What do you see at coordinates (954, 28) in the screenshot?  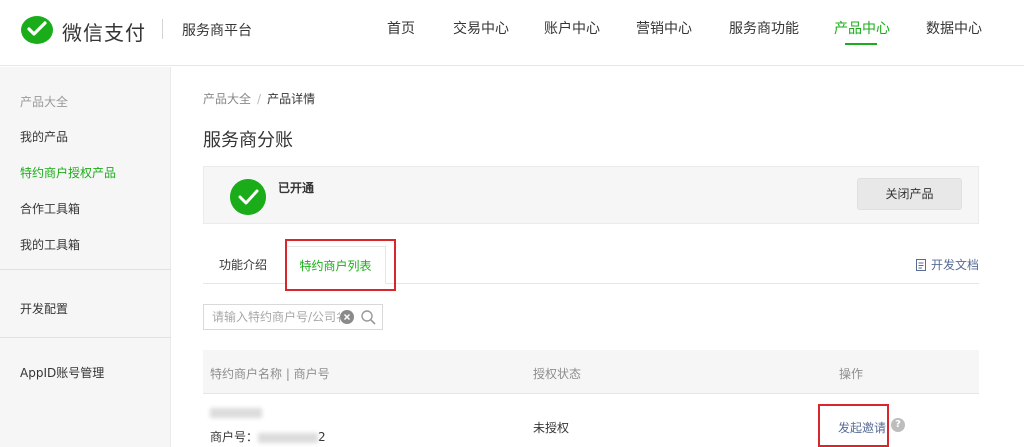 I see `nav-data: 数据中心` at bounding box center [954, 28].